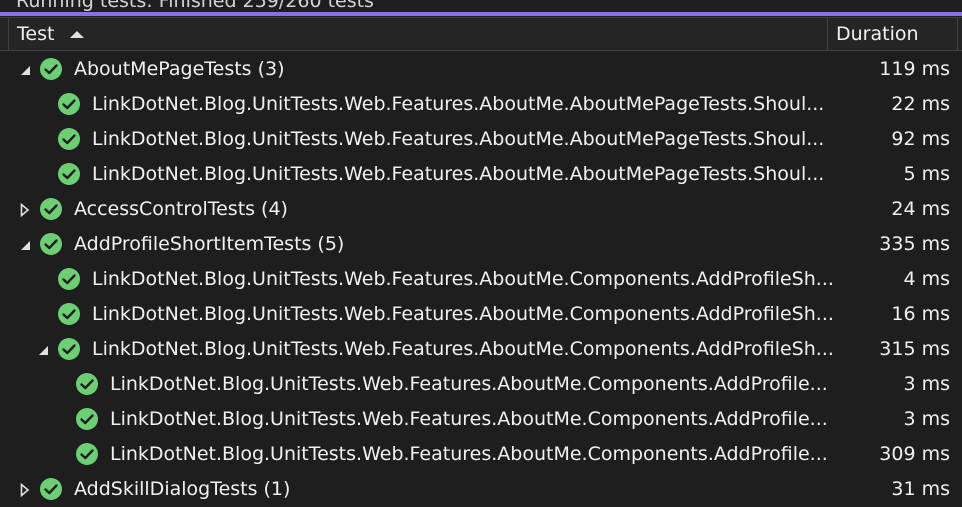 Image resolution: width=962 pixels, height=507 pixels. What do you see at coordinates (166, 489) in the screenshot?
I see `test-name-text: AddSkillDialogTests` at bounding box center [166, 489].